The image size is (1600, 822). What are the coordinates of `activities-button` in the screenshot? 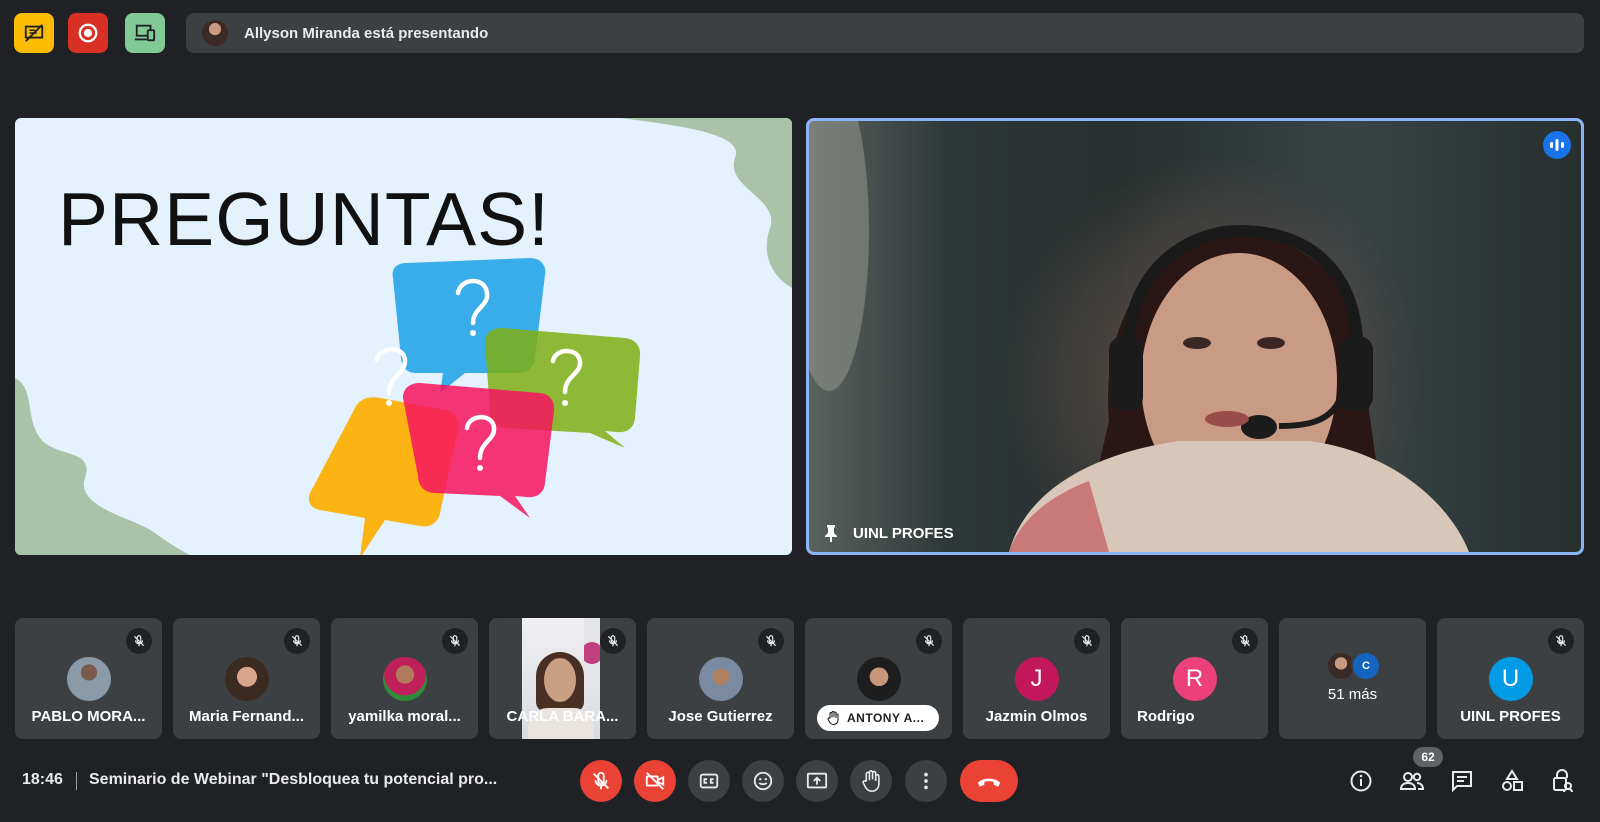 It's located at (1512, 781).